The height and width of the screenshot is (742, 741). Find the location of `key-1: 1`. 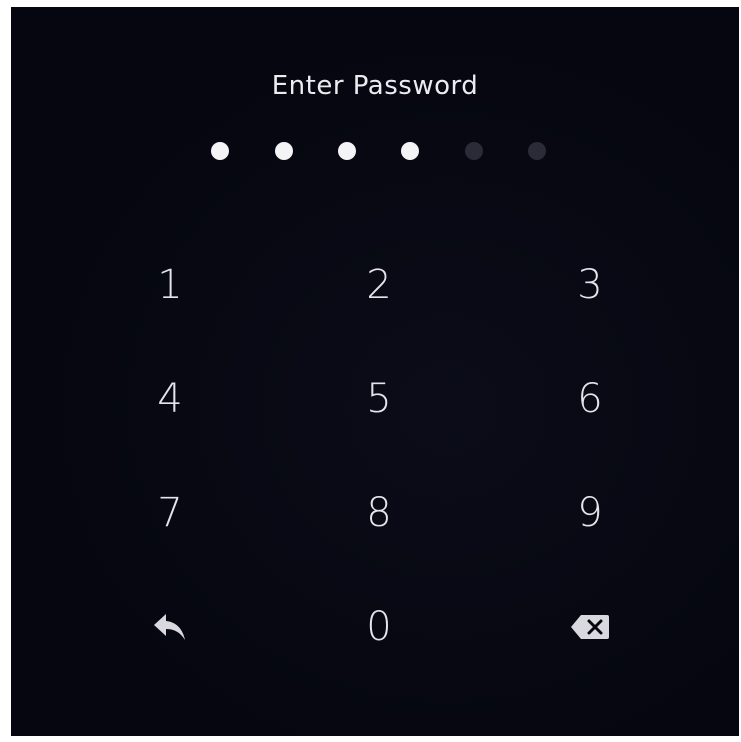

key-1: 1 is located at coordinates (170, 285).